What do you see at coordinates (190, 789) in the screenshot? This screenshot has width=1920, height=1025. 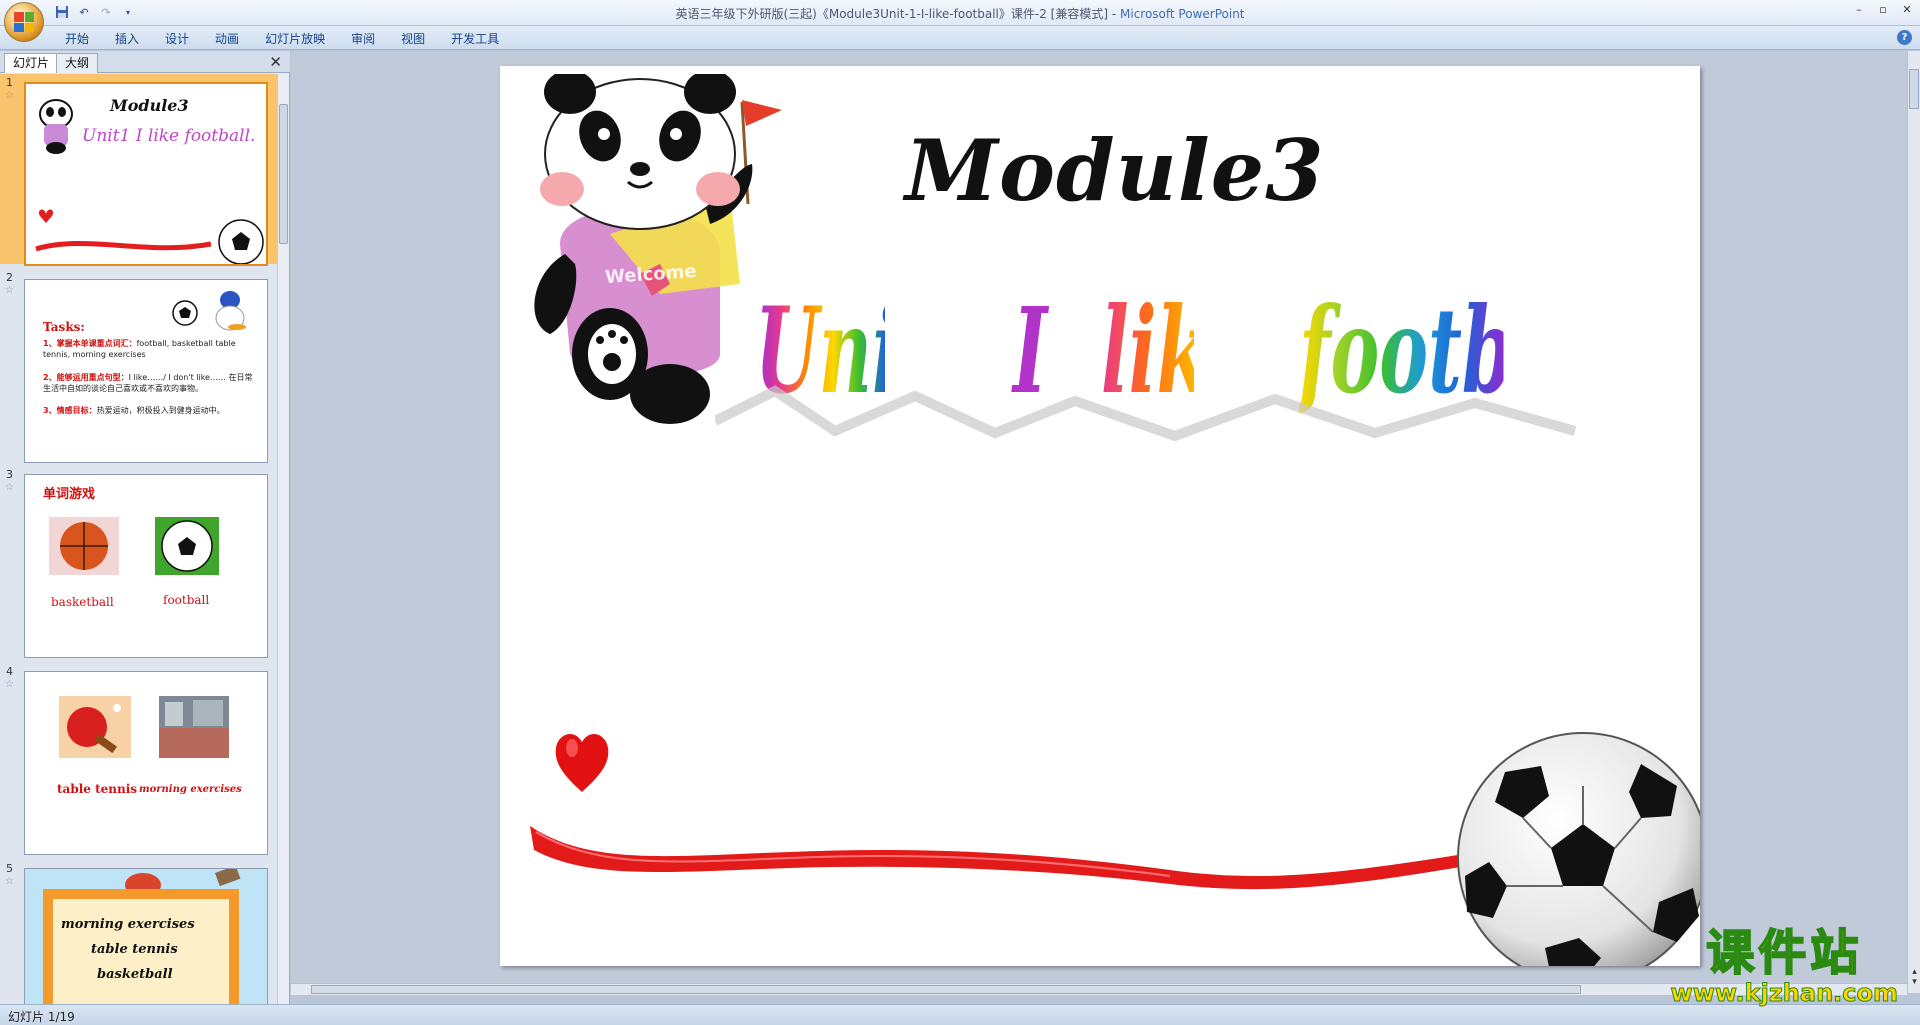 I see `thumbnail-label-b: morning exercises` at bounding box center [190, 789].